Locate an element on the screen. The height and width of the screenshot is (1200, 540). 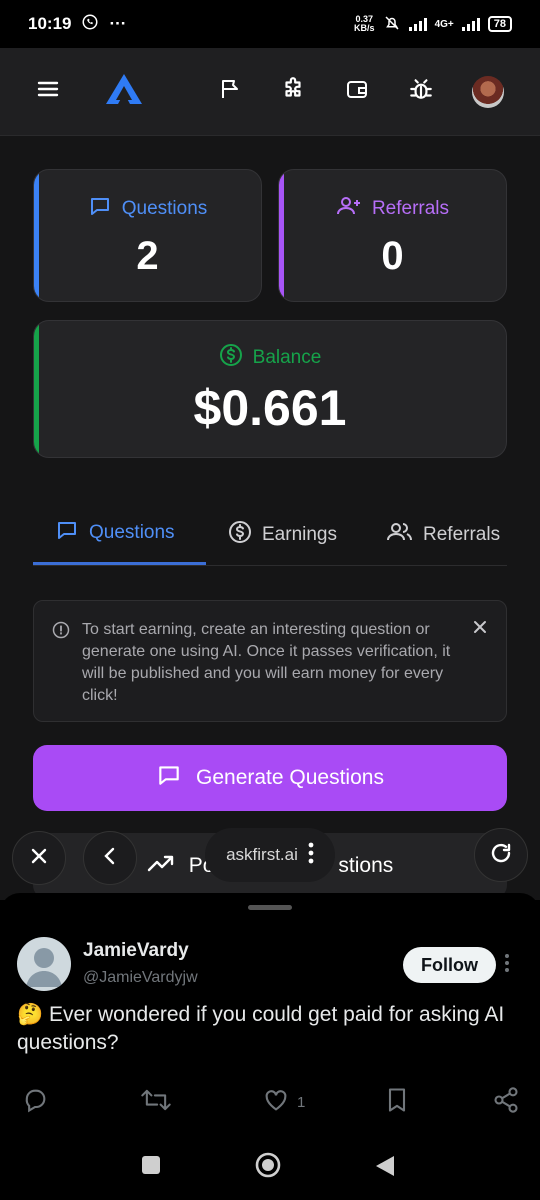
like-count: 1 is located at coordinates (301, 1102).